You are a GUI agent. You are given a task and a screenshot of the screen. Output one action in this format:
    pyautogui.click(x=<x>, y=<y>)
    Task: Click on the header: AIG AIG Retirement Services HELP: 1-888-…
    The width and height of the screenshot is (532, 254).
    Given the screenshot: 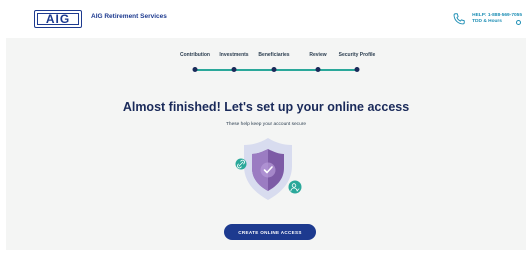 What is the action you would take?
    pyautogui.click(x=266, y=19)
    